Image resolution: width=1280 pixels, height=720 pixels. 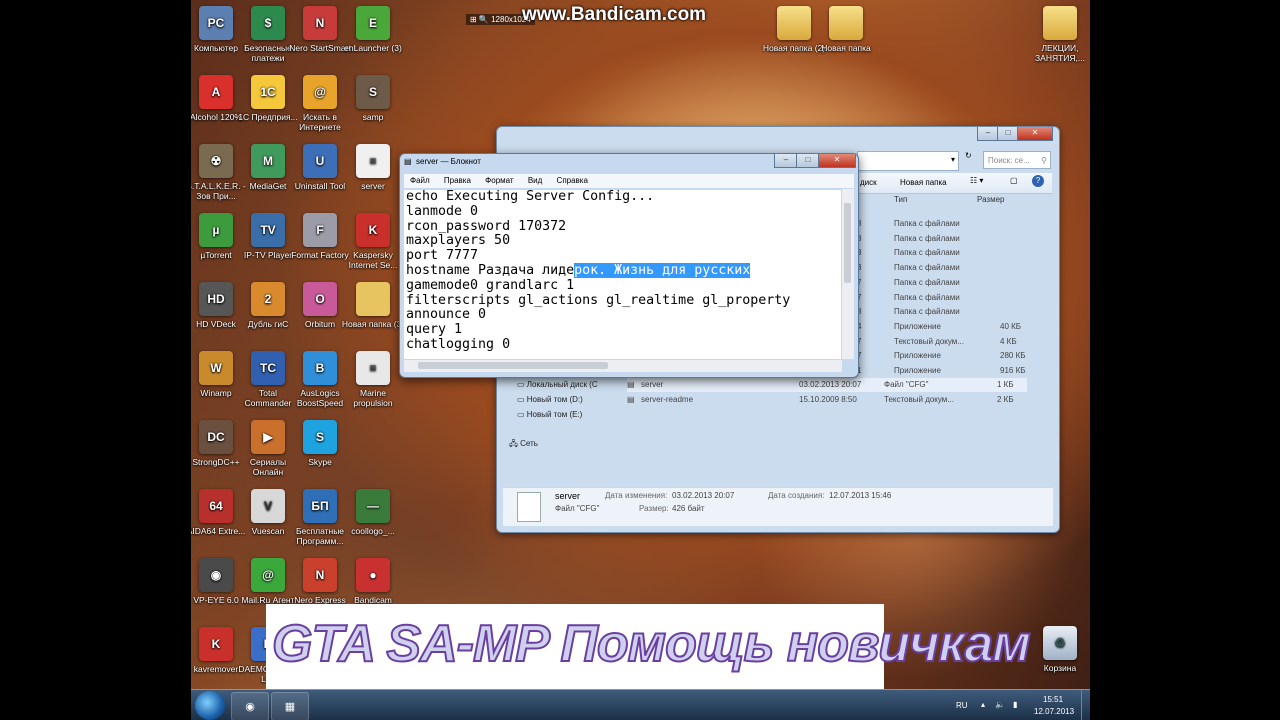 What do you see at coordinates (1017, 160) in the screenshot?
I see `search-input: Поиск: се... ⚲` at bounding box center [1017, 160].